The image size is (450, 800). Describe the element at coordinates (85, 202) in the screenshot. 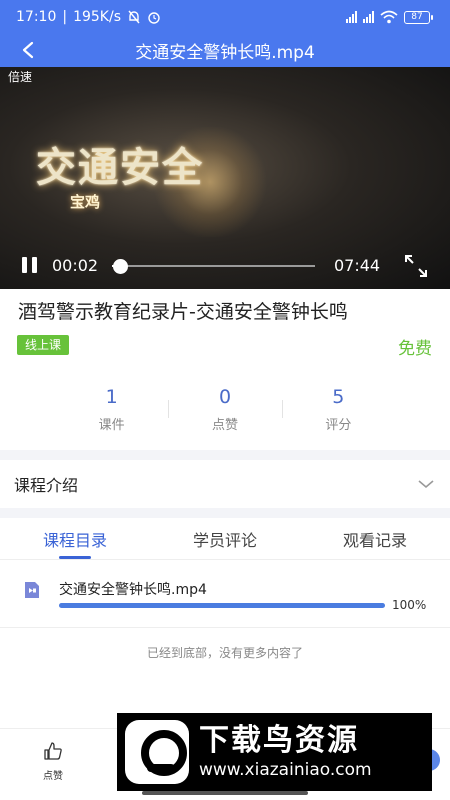

I see `video-frame-subtitle: 宝鸡` at that location.